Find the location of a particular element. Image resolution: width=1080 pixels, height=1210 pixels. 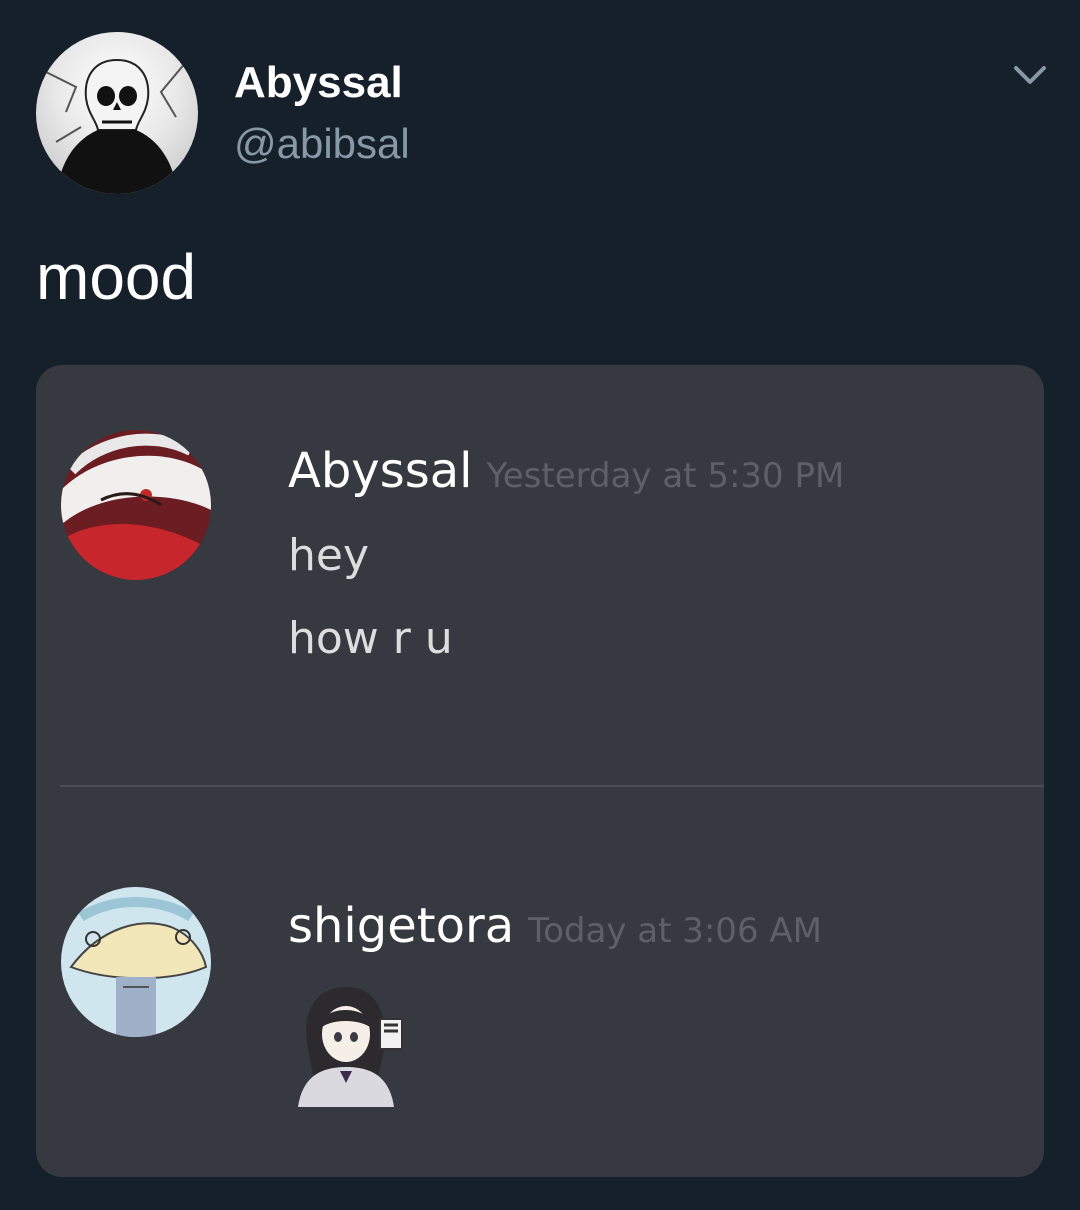

sticker-image is located at coordinates (350, 1043).